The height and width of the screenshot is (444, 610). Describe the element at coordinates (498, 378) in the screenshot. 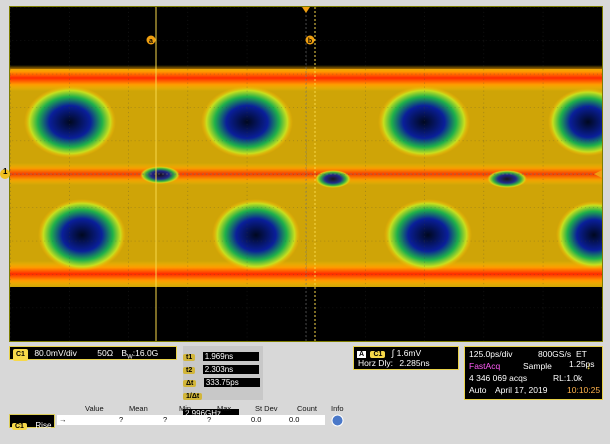

I see `acqs-count: 4 346 069 acqs` at that location.